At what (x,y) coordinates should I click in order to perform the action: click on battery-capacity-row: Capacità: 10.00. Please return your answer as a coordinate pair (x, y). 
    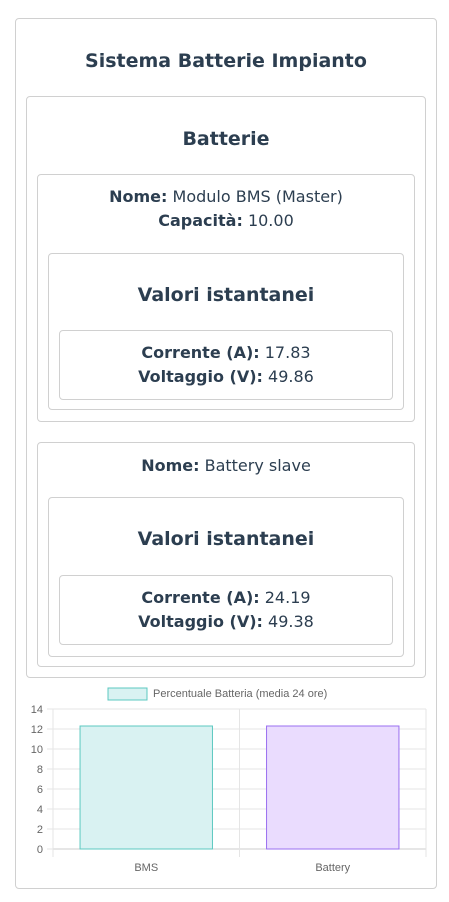
    Looking at the image, I should click on (226, 220).